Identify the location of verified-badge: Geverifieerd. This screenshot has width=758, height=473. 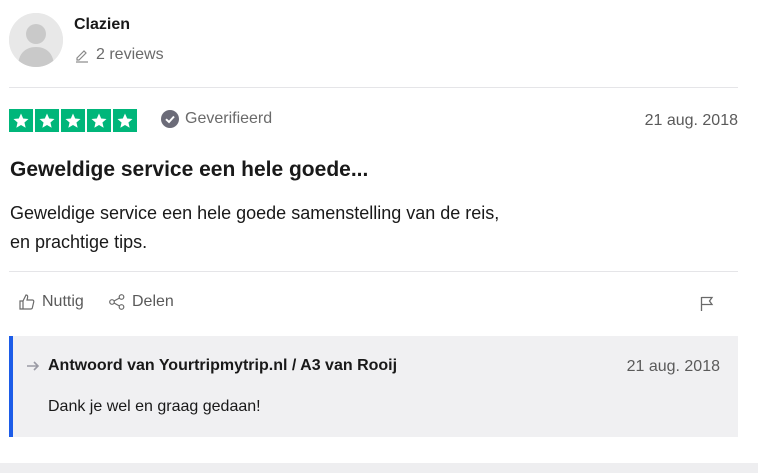
(216, 119).